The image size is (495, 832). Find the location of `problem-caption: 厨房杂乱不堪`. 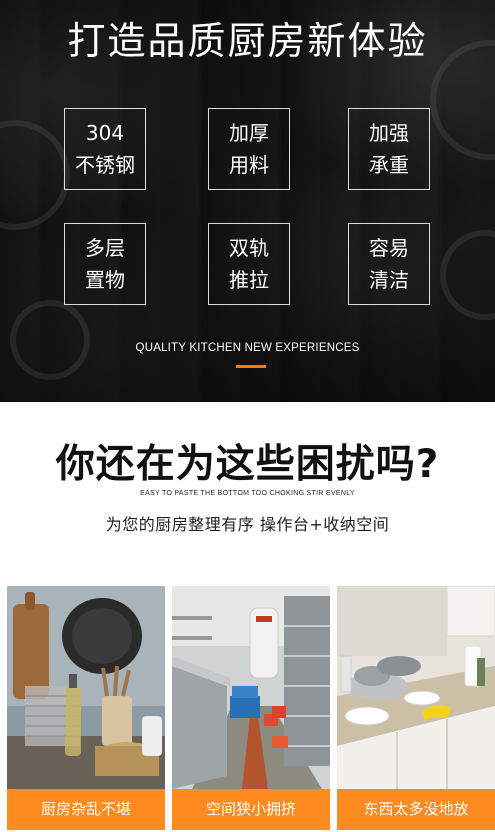

problem-caption: 厨房杂乱不堪 is located at coordinates (86, 809).